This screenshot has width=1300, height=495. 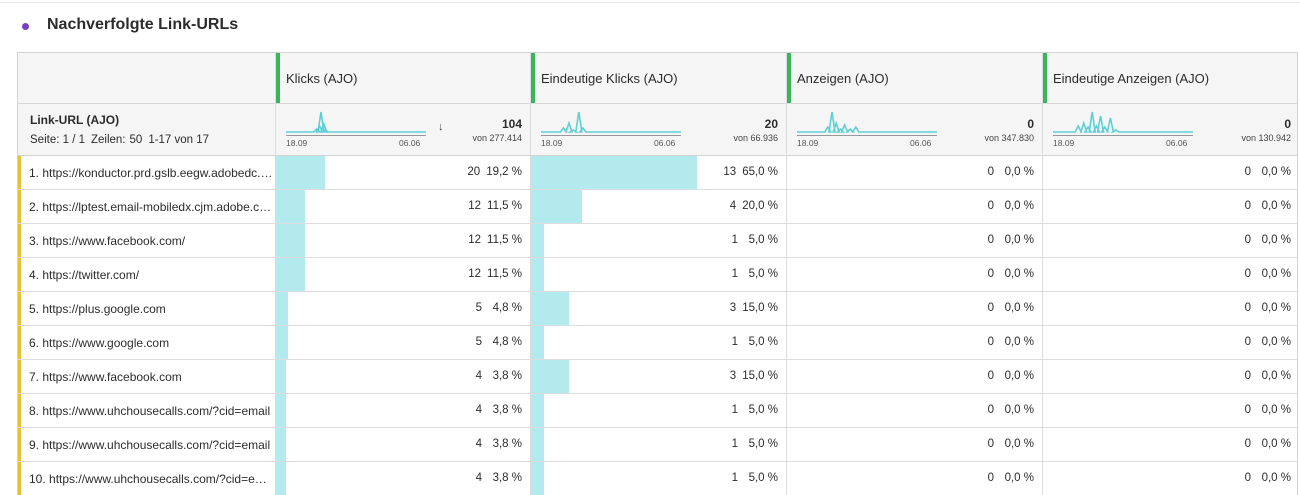 I want to click on sort-descending-icon: ↓, so click(x=441, y=127).